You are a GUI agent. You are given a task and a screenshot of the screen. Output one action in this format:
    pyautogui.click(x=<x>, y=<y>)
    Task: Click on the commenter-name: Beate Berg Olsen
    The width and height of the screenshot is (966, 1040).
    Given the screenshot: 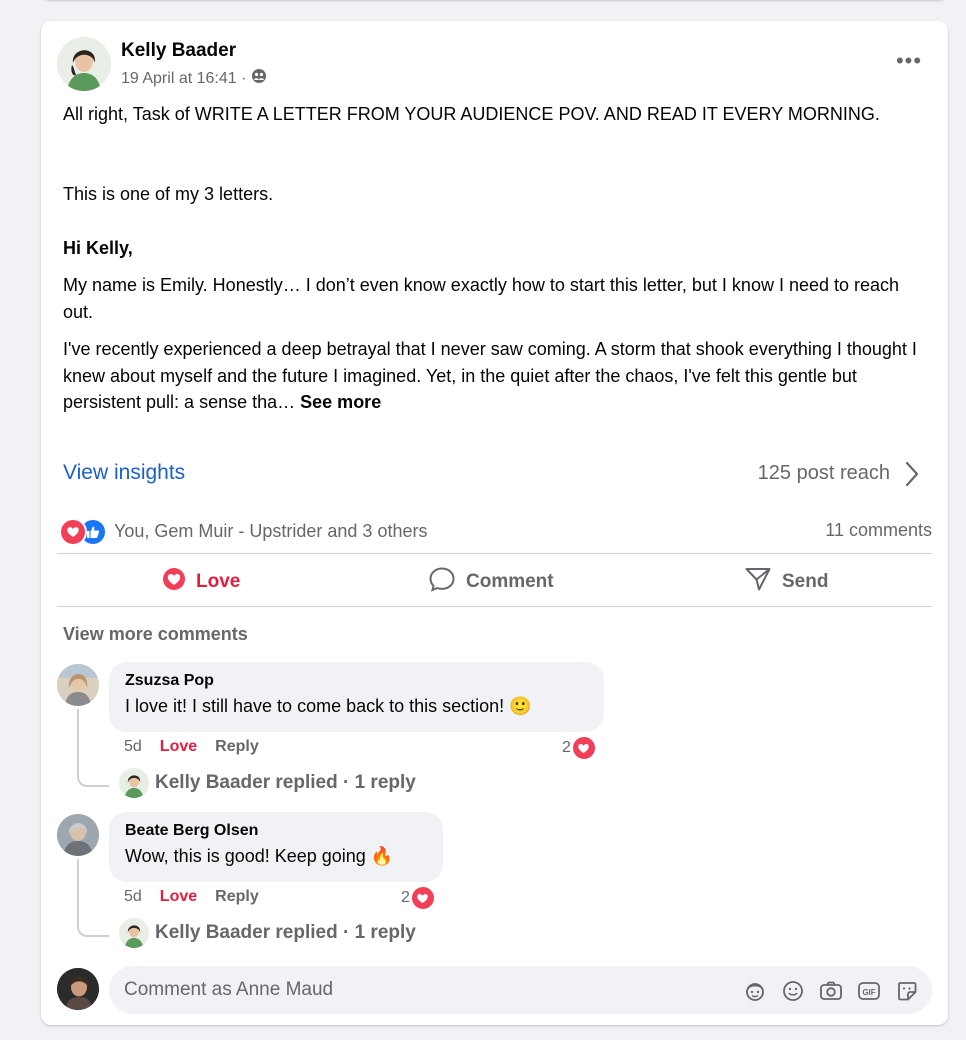 What is the action you would take?
    pyautogui.click(x=191, y=831)
    